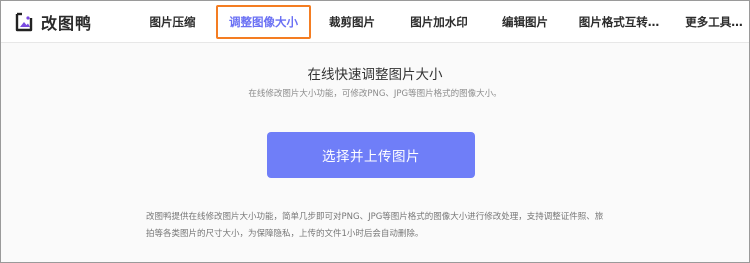  What do you see at coordinates (172, 21) in the screenshot?
I see `nav-item-compress: 图片压缩` at bounding box center [172, 21].